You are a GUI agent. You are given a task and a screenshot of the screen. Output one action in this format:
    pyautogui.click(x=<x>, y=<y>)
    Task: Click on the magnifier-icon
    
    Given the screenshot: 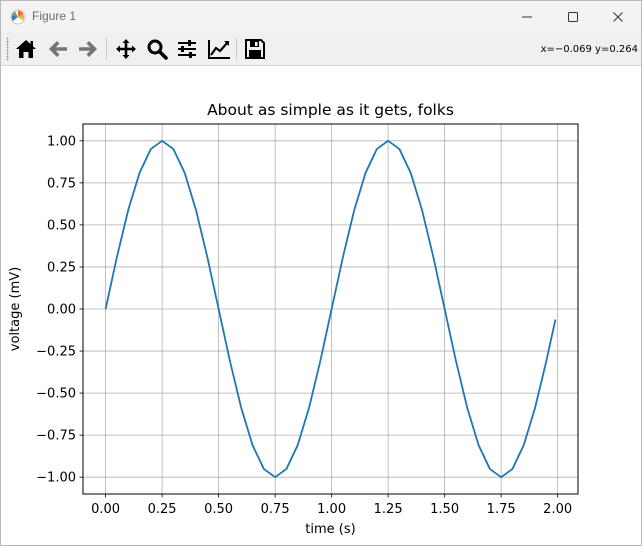 What is the action you would take?
    pyautogui.click(x=157, y=49)
    